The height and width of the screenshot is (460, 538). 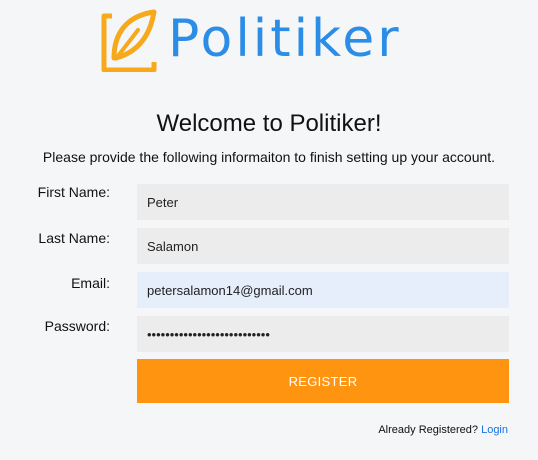 I want to click on page-title: Welcome to Politiker!, so click(x=269, y=123).